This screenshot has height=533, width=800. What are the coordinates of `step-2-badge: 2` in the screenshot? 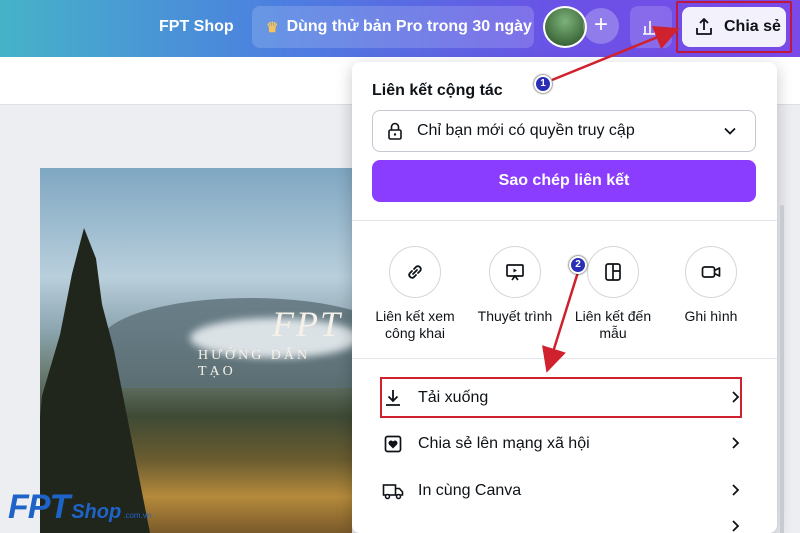 It's located at (578, 265).